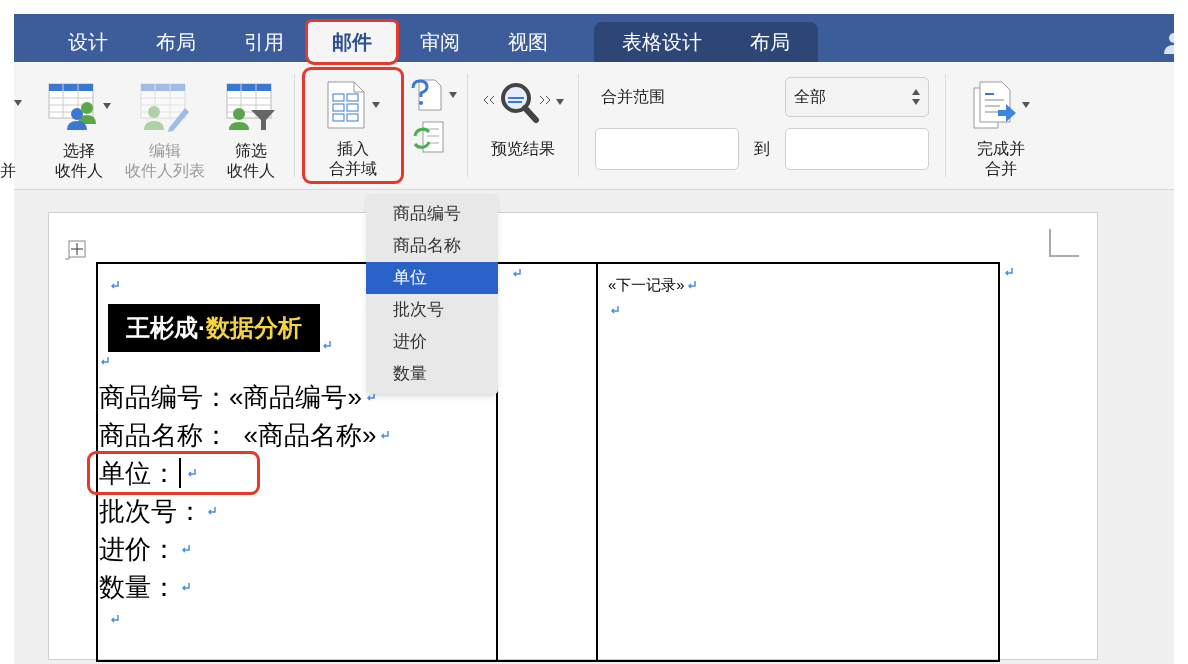 The width and height of the screenshot is (1188, 664). I want to click on tab: 邮件, so click(352, 42).